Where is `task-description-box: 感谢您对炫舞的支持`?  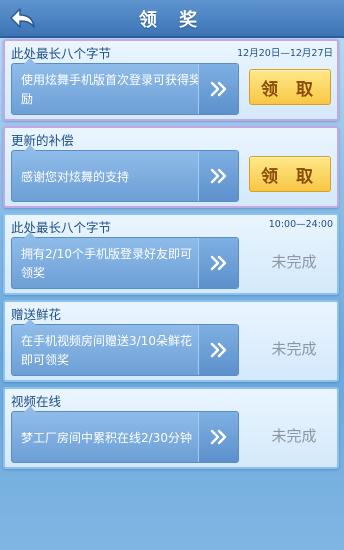
task-description-box: 感谢您对炫舞的支持 is located at coordinates (125, 173).